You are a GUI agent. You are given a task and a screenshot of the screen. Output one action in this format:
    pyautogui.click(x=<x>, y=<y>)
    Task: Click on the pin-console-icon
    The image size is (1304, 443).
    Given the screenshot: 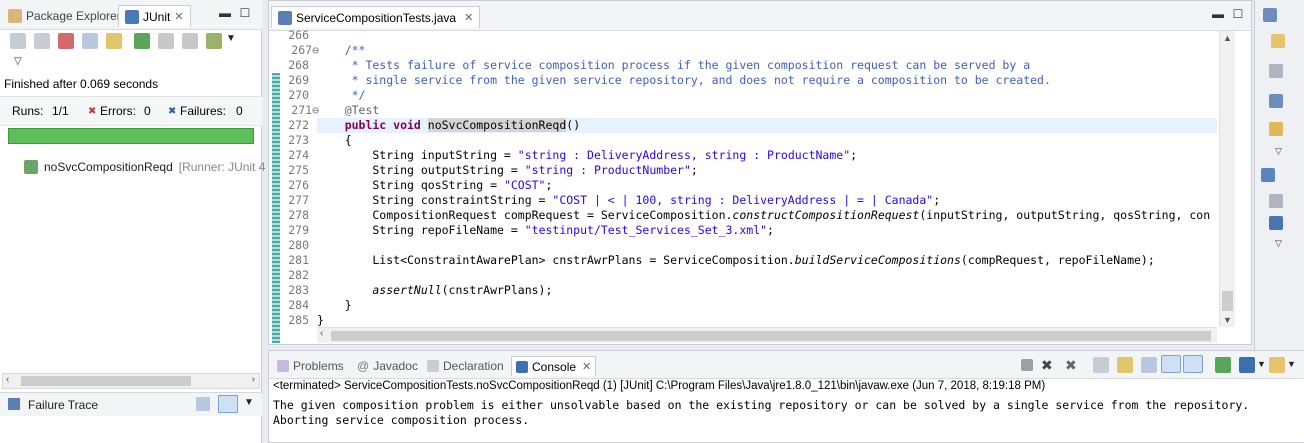 What is the action you would take?
    pyautogui.click(x=1223, y=365)
    